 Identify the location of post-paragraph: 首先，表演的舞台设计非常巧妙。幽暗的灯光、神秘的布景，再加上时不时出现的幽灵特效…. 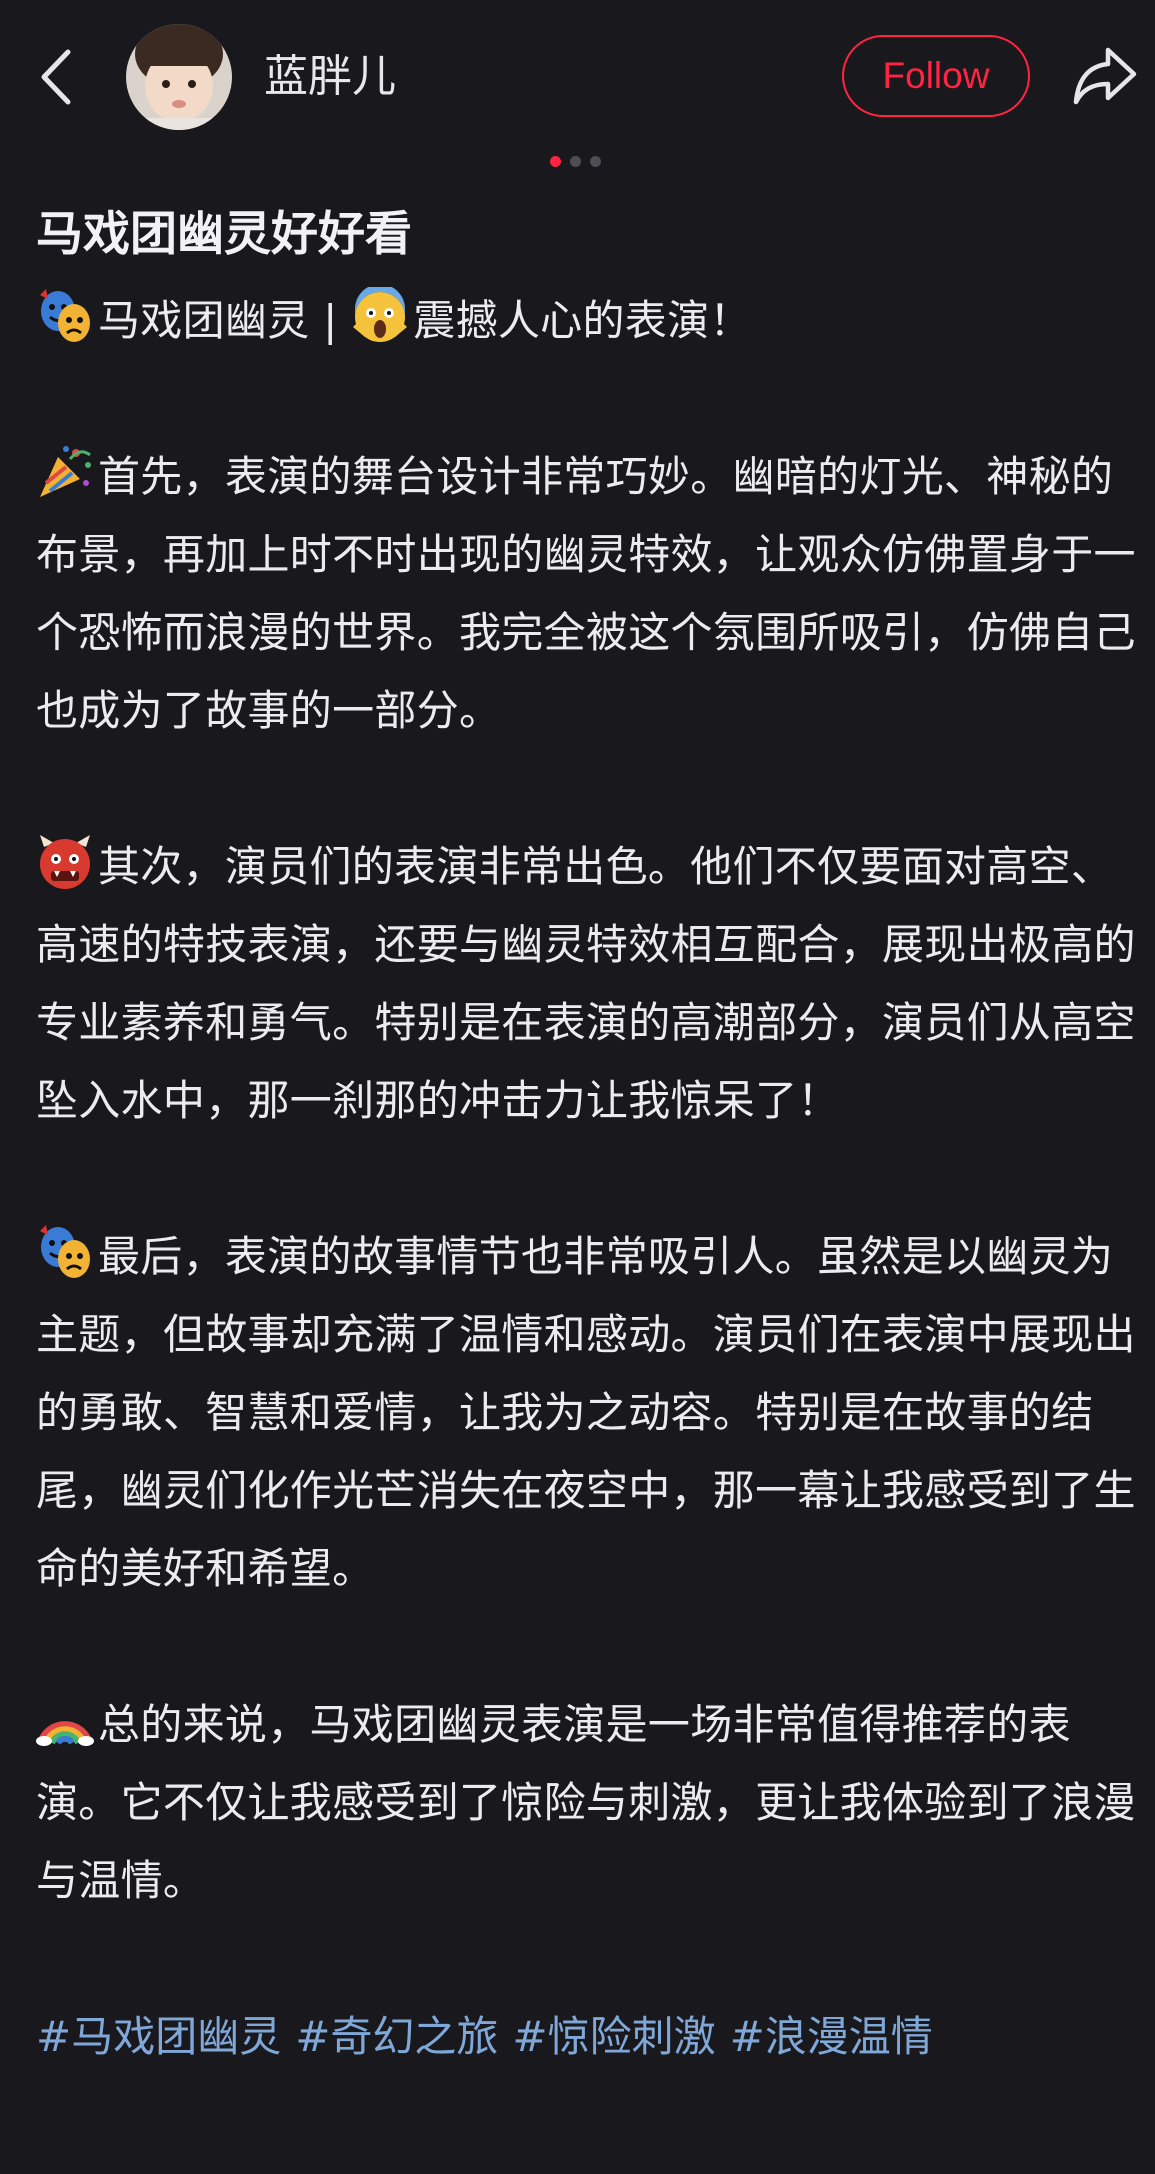
(586, 594).